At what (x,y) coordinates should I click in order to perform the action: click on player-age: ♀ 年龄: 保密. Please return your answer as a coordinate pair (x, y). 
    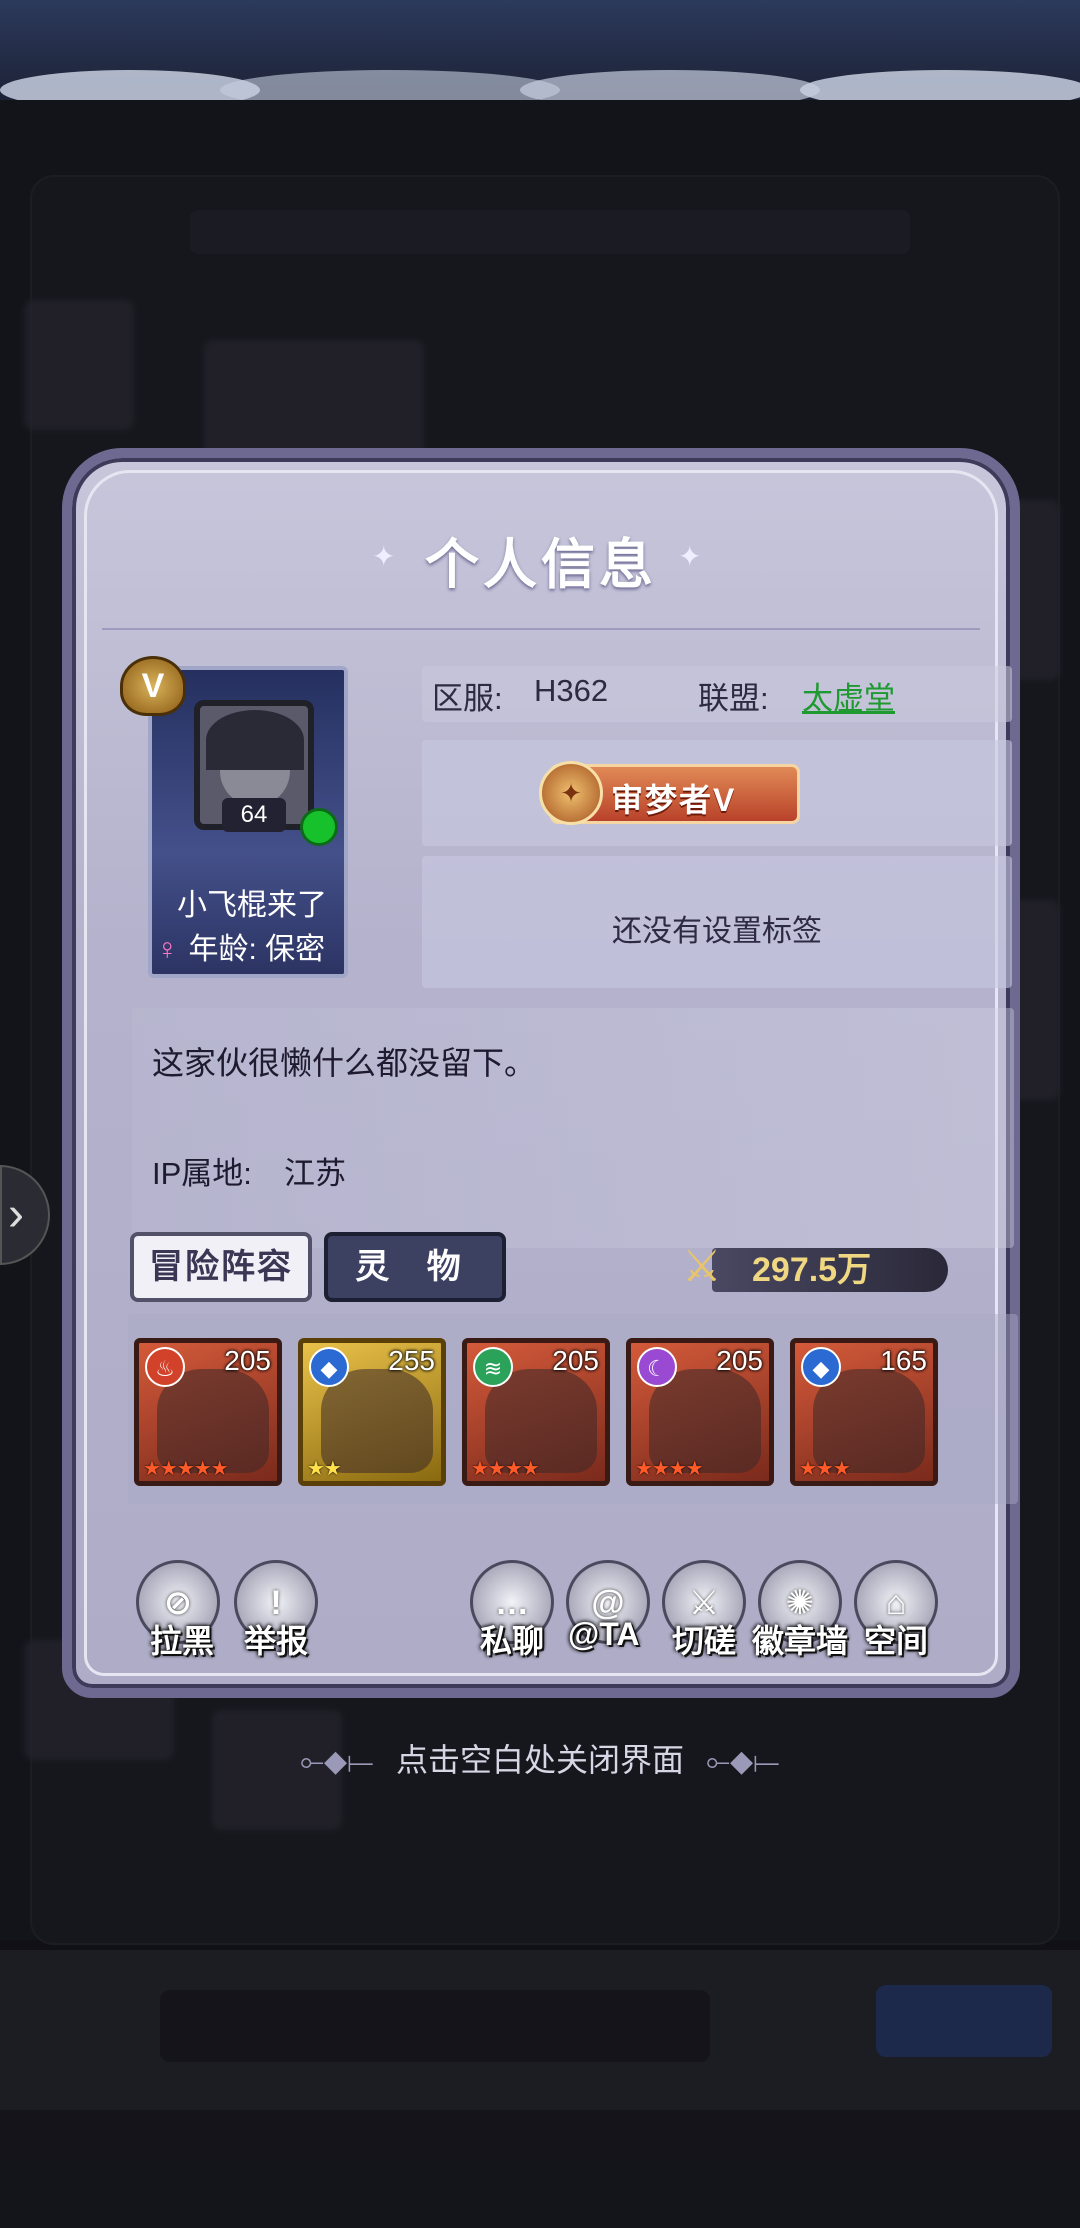
    Looking at the image, I should click on (241, 949).